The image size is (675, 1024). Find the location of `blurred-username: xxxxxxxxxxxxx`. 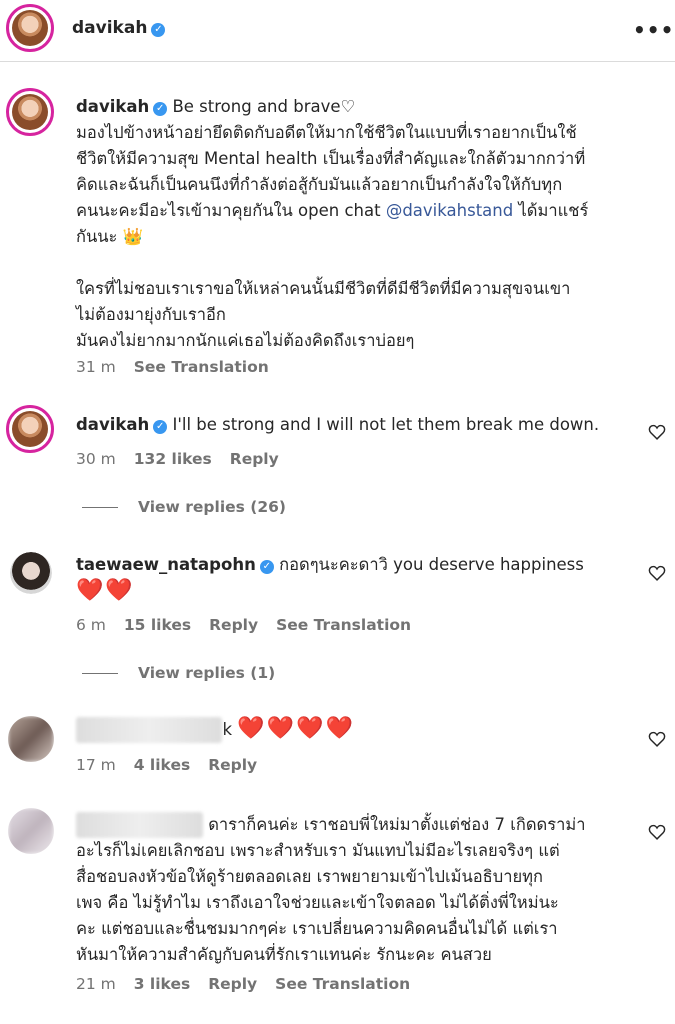

blurred-username: xxxxxxxxxxxxx is located at coordinates (139, 825).